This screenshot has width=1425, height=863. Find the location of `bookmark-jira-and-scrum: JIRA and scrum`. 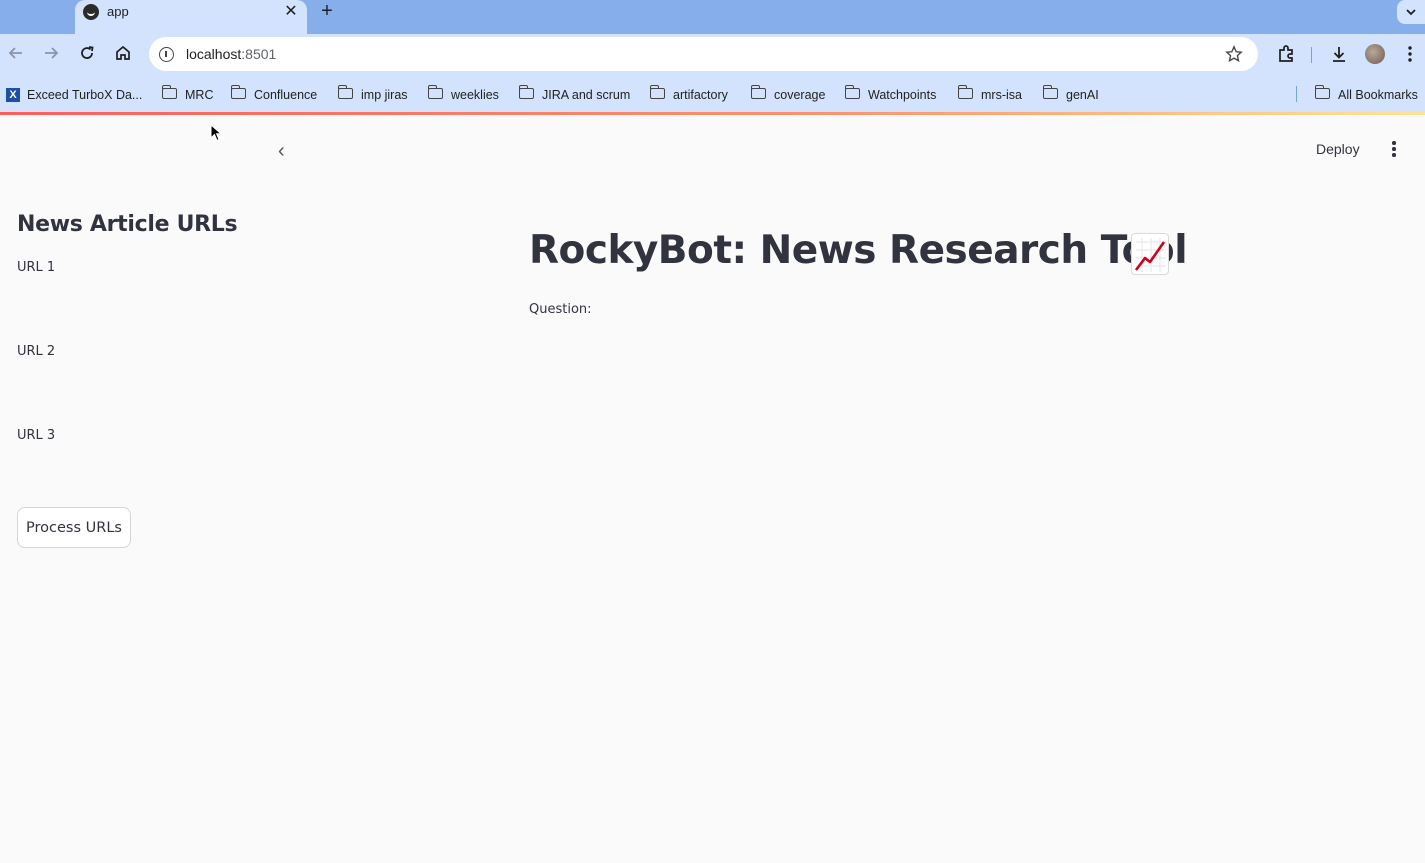

bookmark-jira-and-scrum: JIRA and scrum is located at coordinates (586, 95).